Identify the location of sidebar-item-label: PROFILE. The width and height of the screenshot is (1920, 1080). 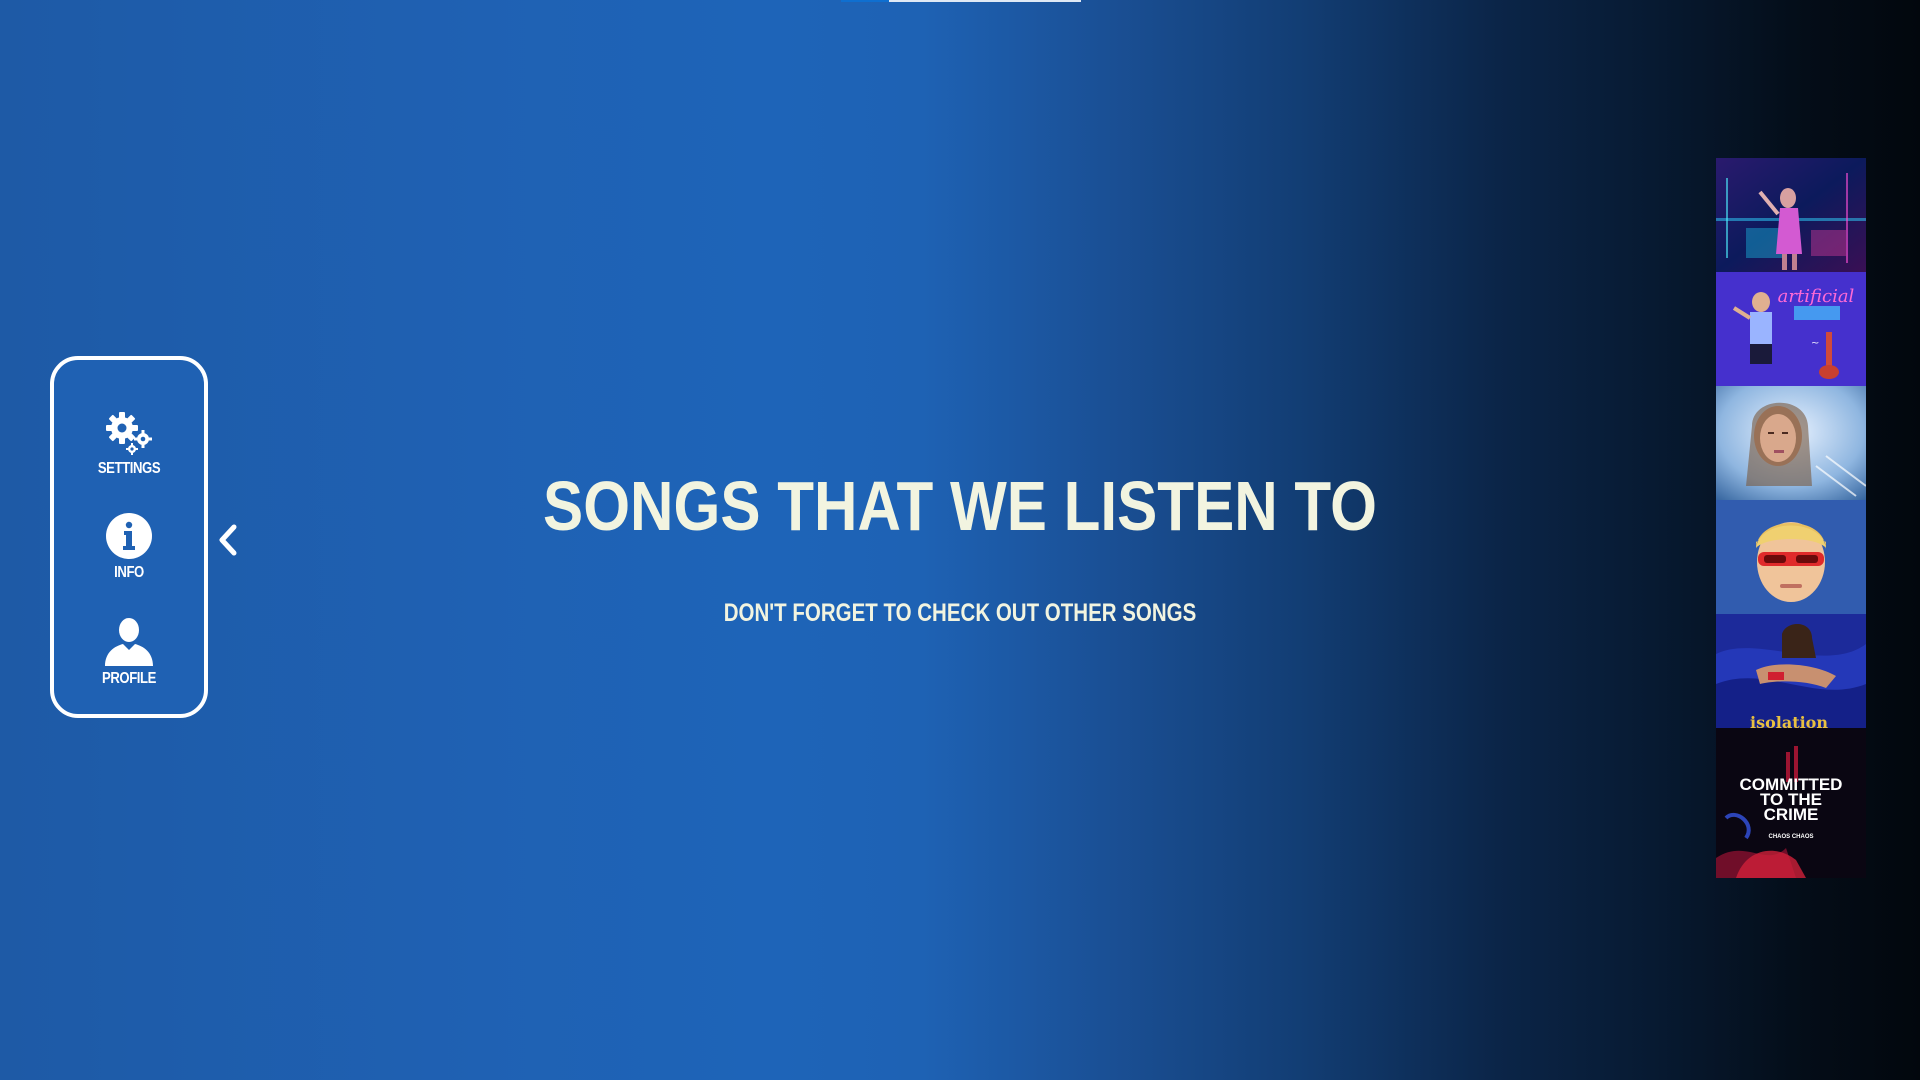
(129, 678).